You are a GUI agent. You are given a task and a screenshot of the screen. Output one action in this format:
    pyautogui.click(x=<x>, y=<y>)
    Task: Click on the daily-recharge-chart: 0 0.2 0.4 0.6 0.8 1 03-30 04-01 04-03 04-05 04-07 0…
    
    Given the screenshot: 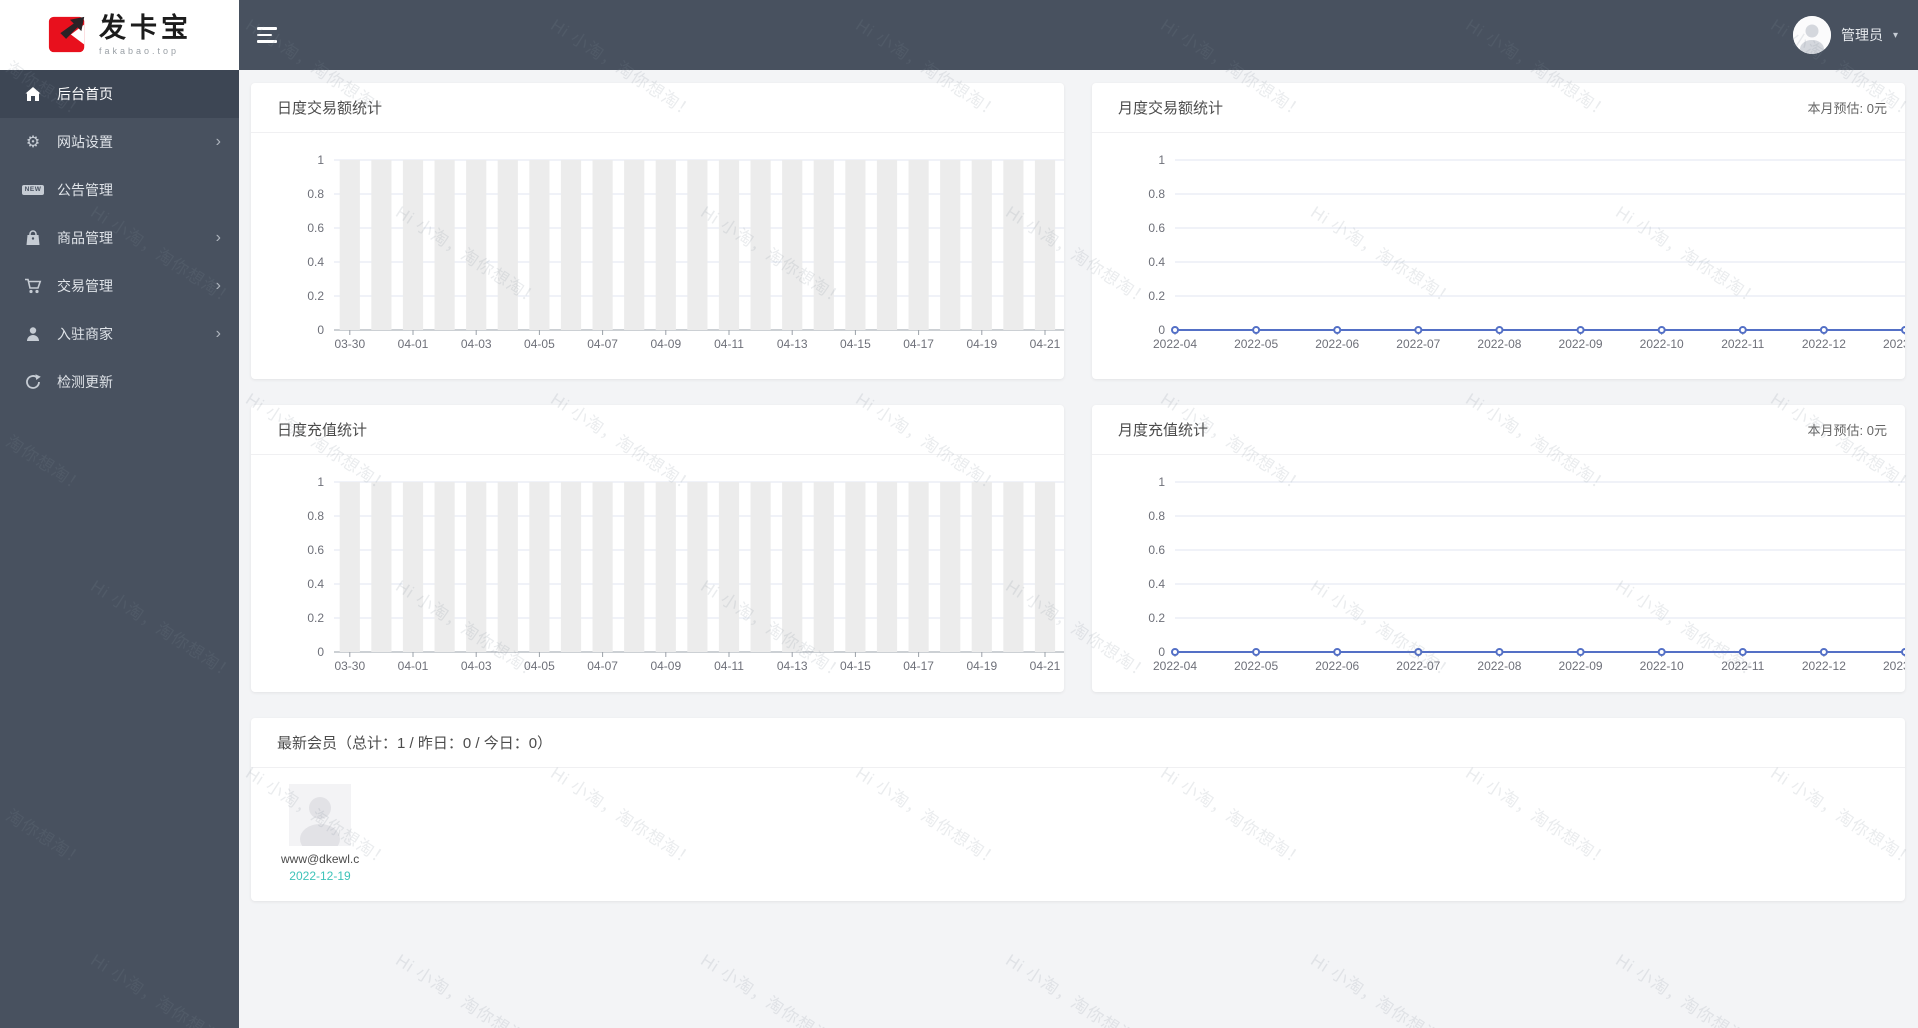 What is the action you would take?
    pyautogui.click(x=657, y=573)
    